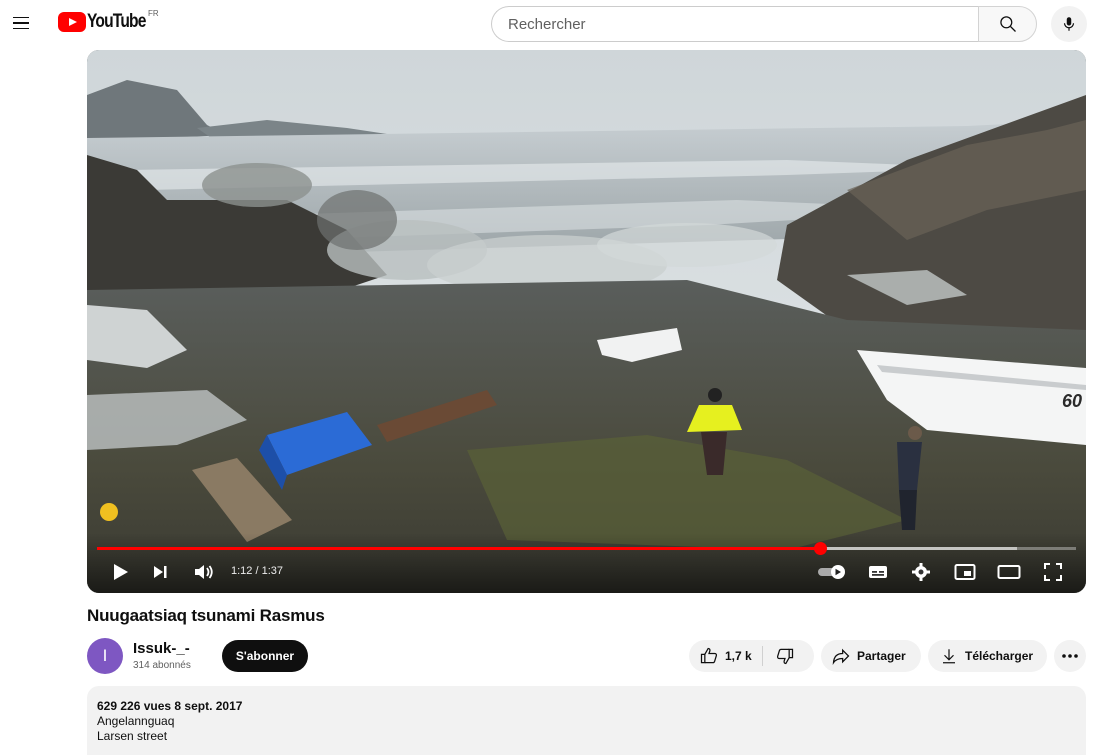 This screenshot has height=755, width=1100. I want to click on voice-search-button, so click(1069, 24).